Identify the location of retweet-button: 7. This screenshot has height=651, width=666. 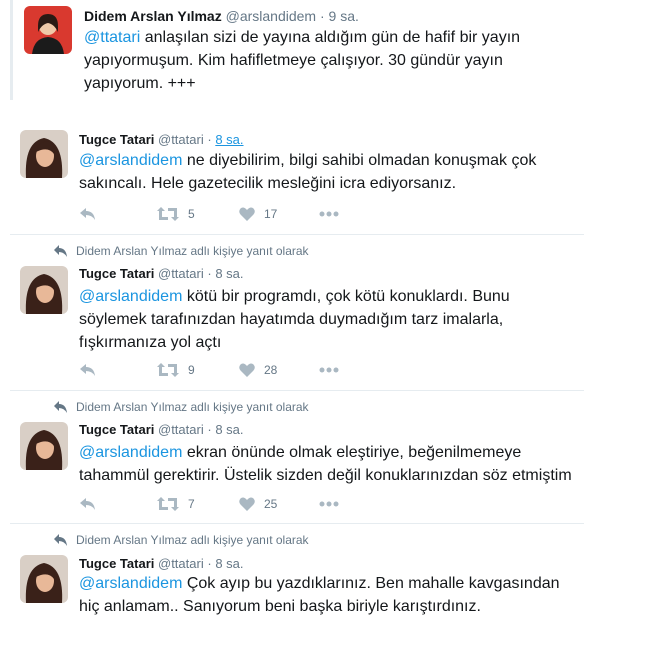
(176, 504).